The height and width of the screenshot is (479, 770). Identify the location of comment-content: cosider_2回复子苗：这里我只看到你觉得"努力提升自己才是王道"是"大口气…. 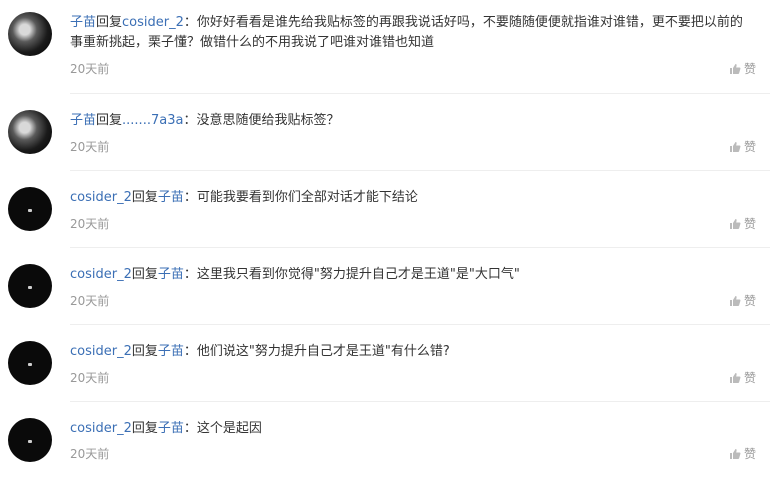
(412, 275).